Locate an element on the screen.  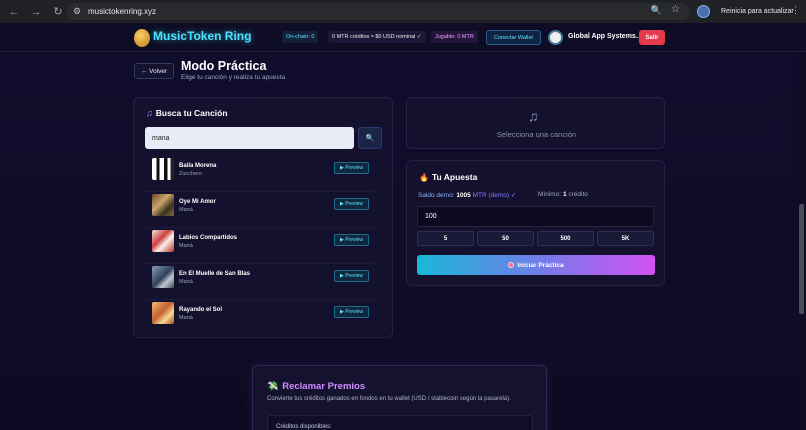
minimum-bet: Mínimo: 1 crédito is located at coordinates (563, 194).